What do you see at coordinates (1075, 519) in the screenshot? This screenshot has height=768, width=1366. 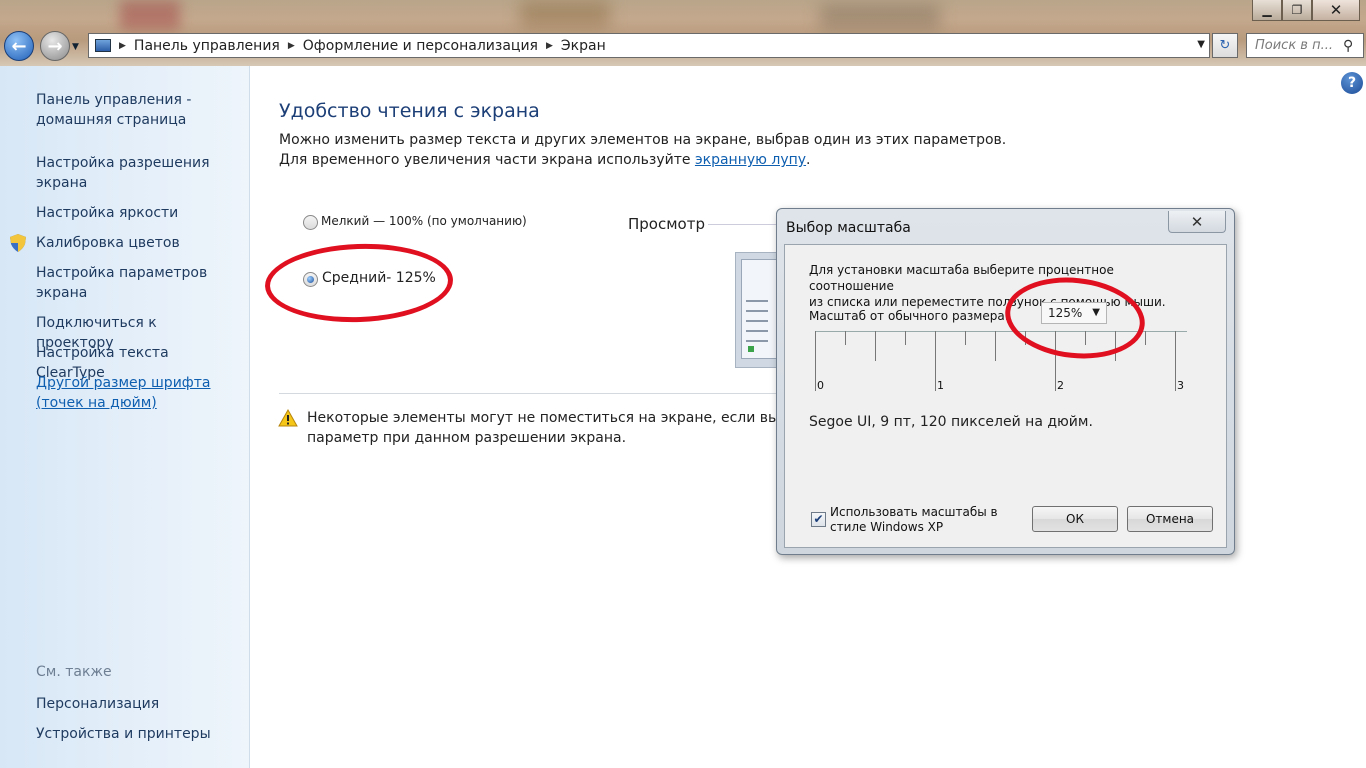 I see `ok-button: ОК` at bounding box center [1075, 519].